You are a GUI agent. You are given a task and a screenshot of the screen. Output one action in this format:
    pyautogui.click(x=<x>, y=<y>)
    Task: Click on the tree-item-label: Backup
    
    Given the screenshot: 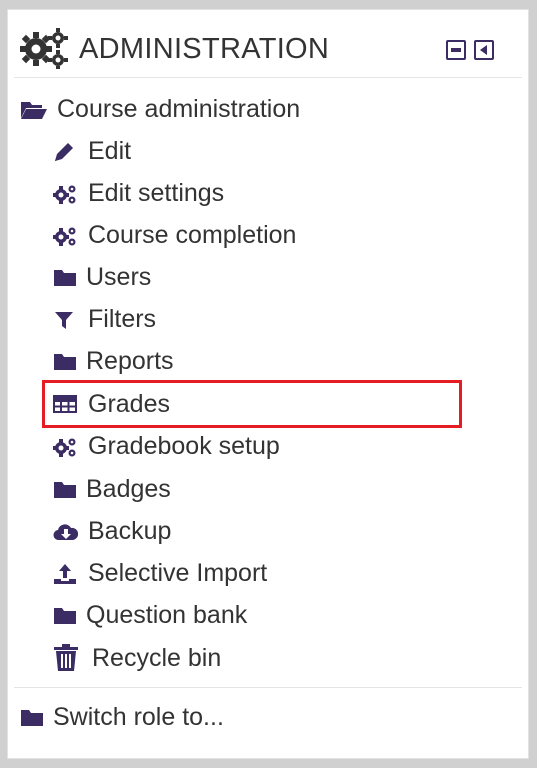 What is the action you would take?
    pyautogui.click(x=130, y=531)
    